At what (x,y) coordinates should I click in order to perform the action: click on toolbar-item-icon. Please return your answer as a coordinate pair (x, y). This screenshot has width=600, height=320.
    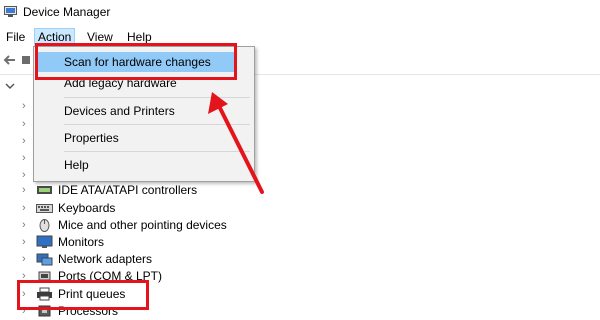
    Looking at the image, I should click on (26, 60).